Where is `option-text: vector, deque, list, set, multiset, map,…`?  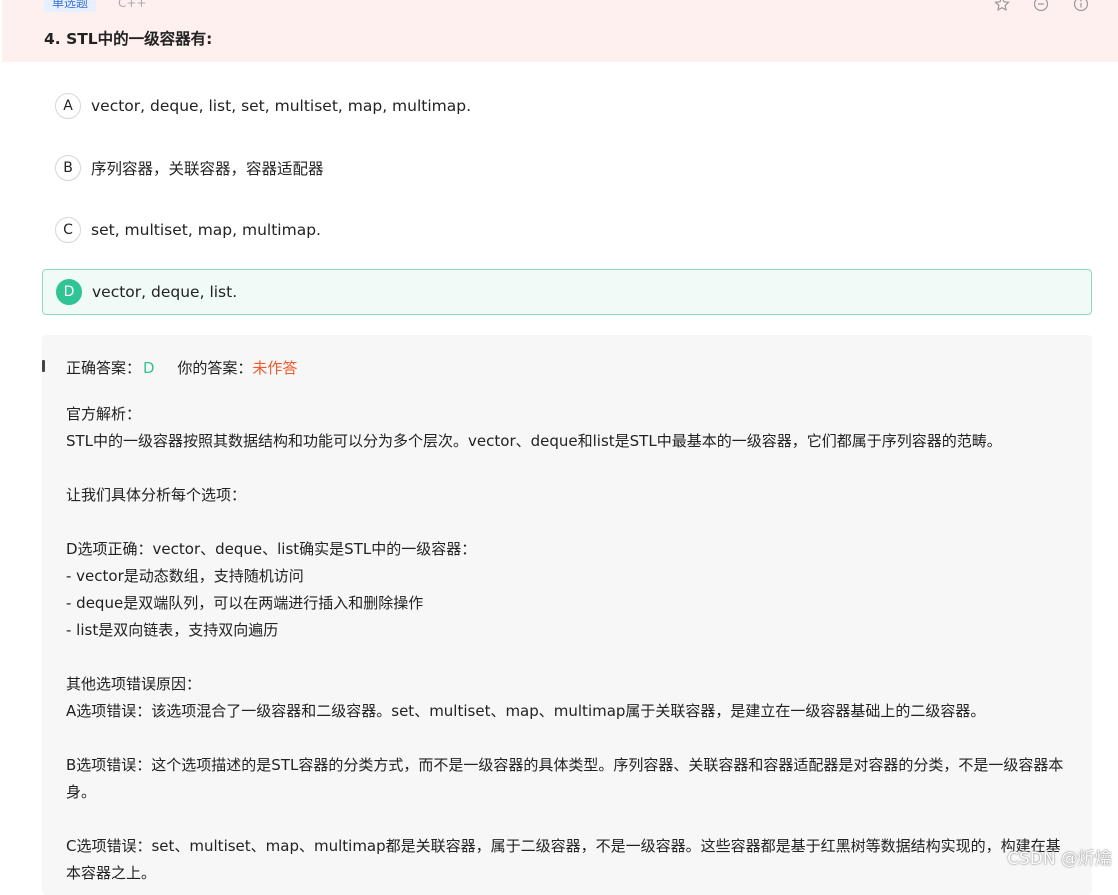 option-text: vector, deque, list, set, multiset, map,… is located at coordinates (281, 106).